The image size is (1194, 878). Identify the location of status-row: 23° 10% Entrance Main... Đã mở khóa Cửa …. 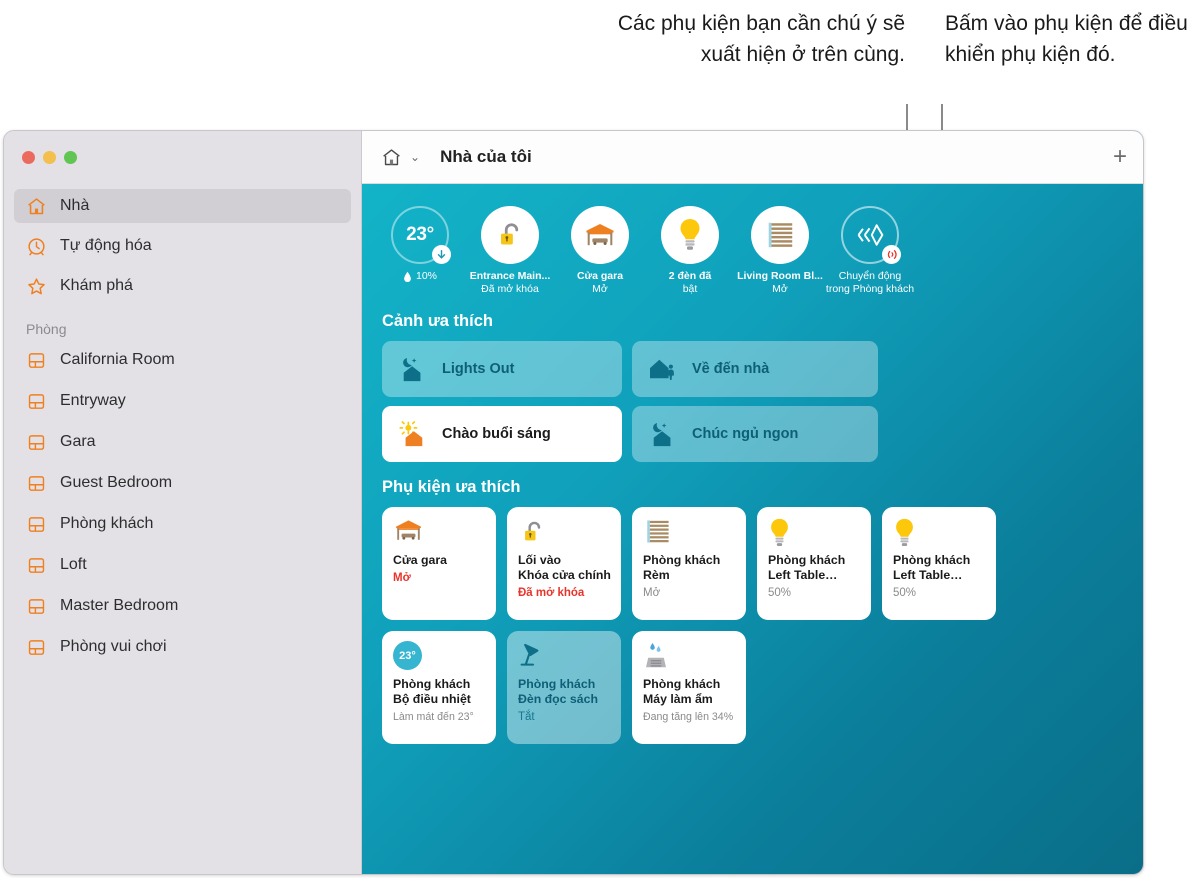
(752, 240).